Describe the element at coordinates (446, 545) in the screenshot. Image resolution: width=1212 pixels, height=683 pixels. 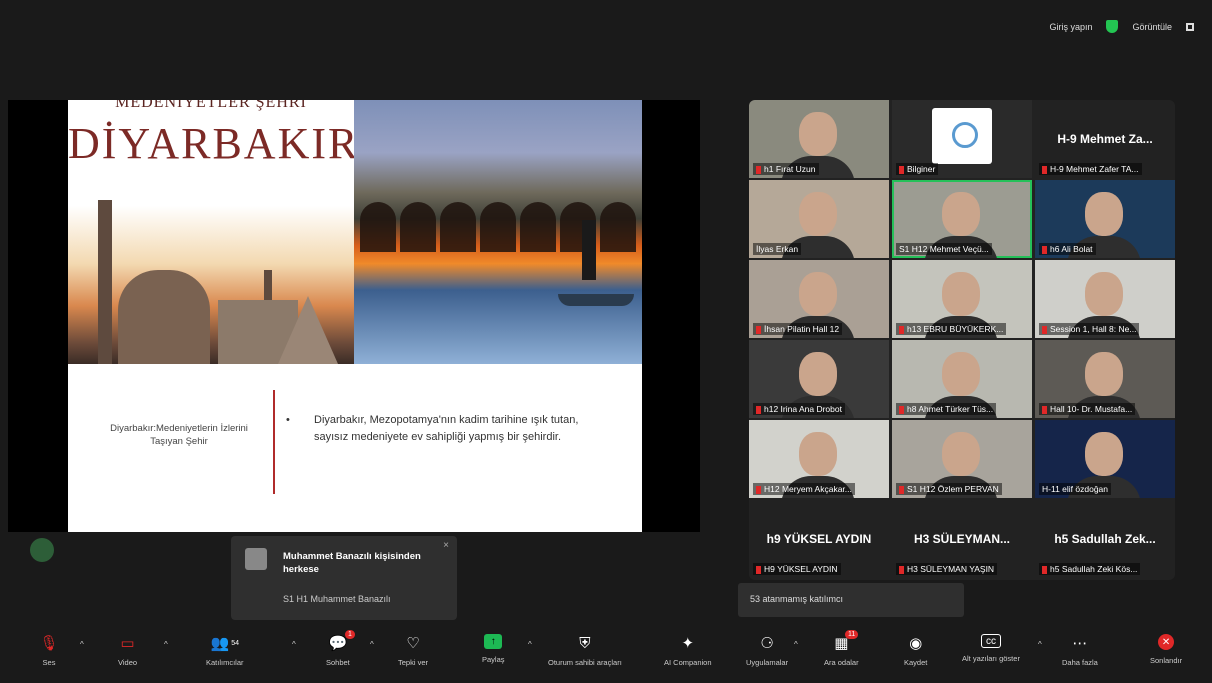
I see `close-icon: ×` at that location.